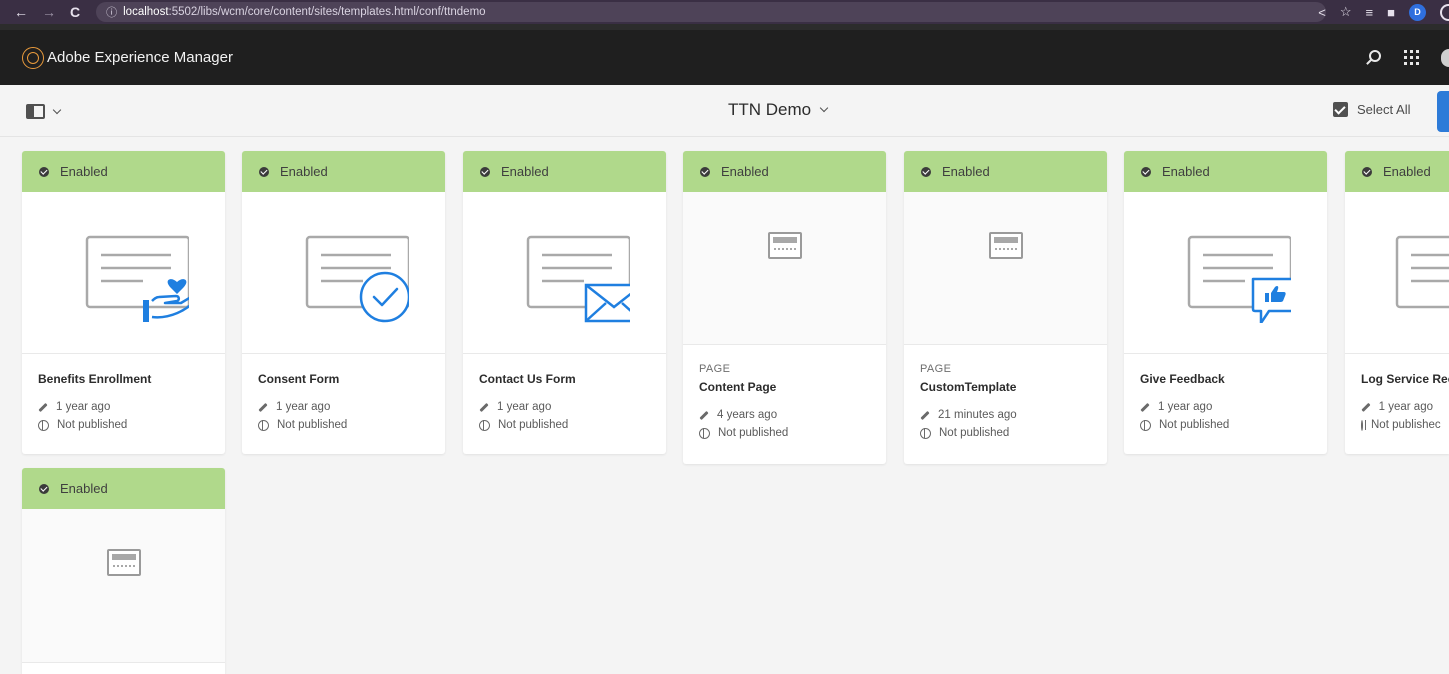 Image resolution: width=1449 pixels, height=674 pixels. I want to click on create-button, so click(1443, 111).